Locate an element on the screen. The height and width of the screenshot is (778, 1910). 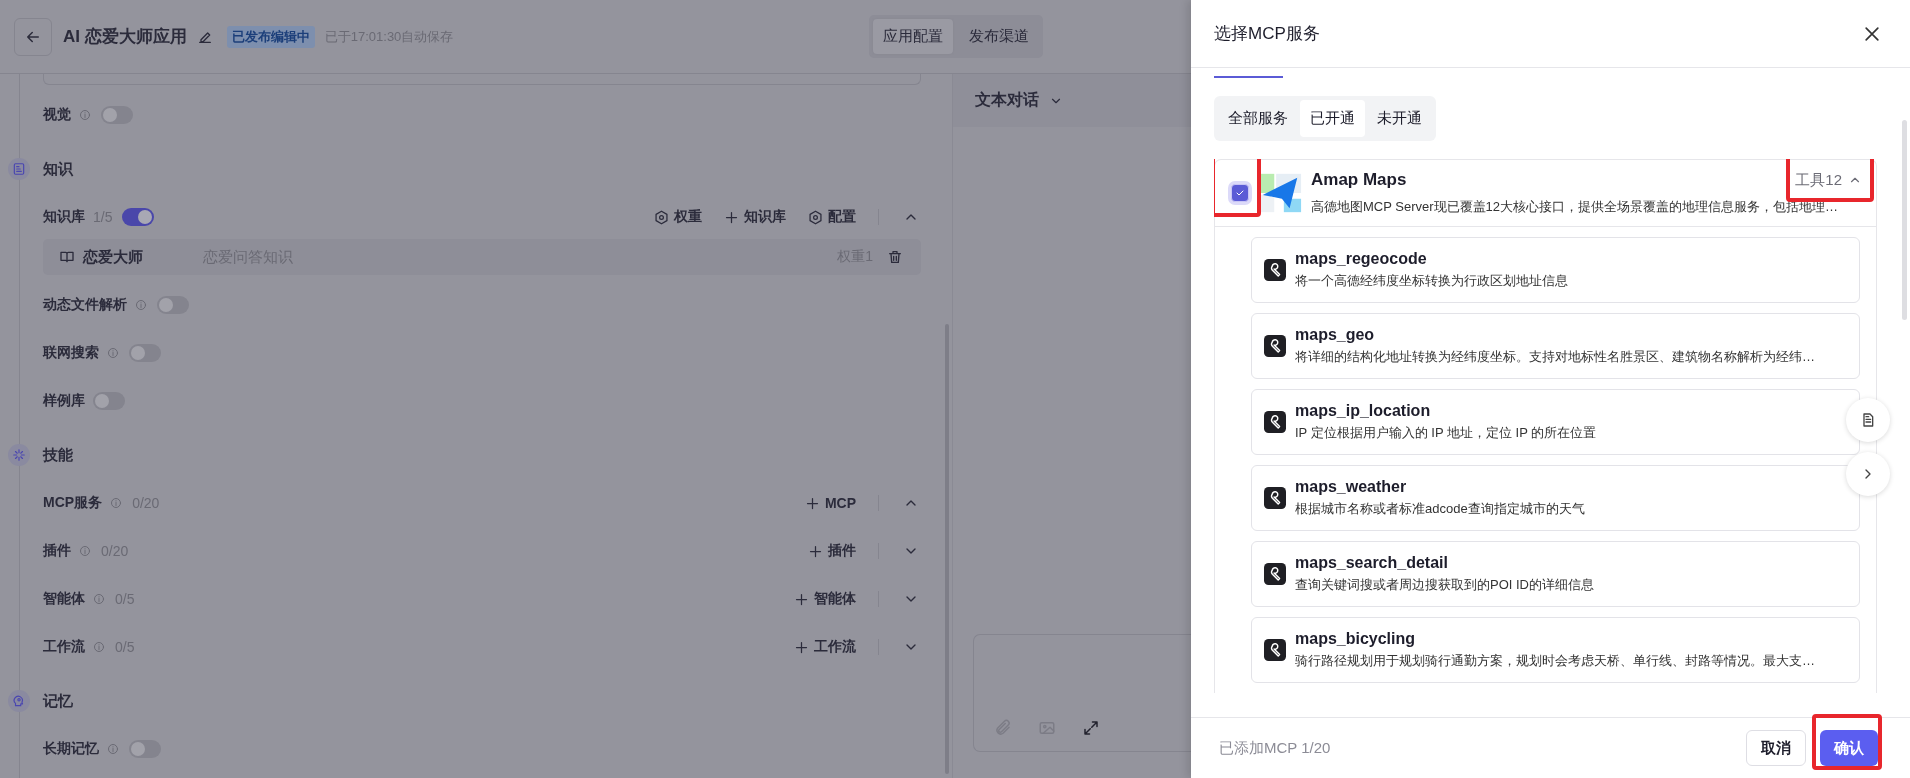
tool-item: maps_weather 根据城市名称或者标准adcode查询指定城市的天气 is located at coordinates (1555, 498).